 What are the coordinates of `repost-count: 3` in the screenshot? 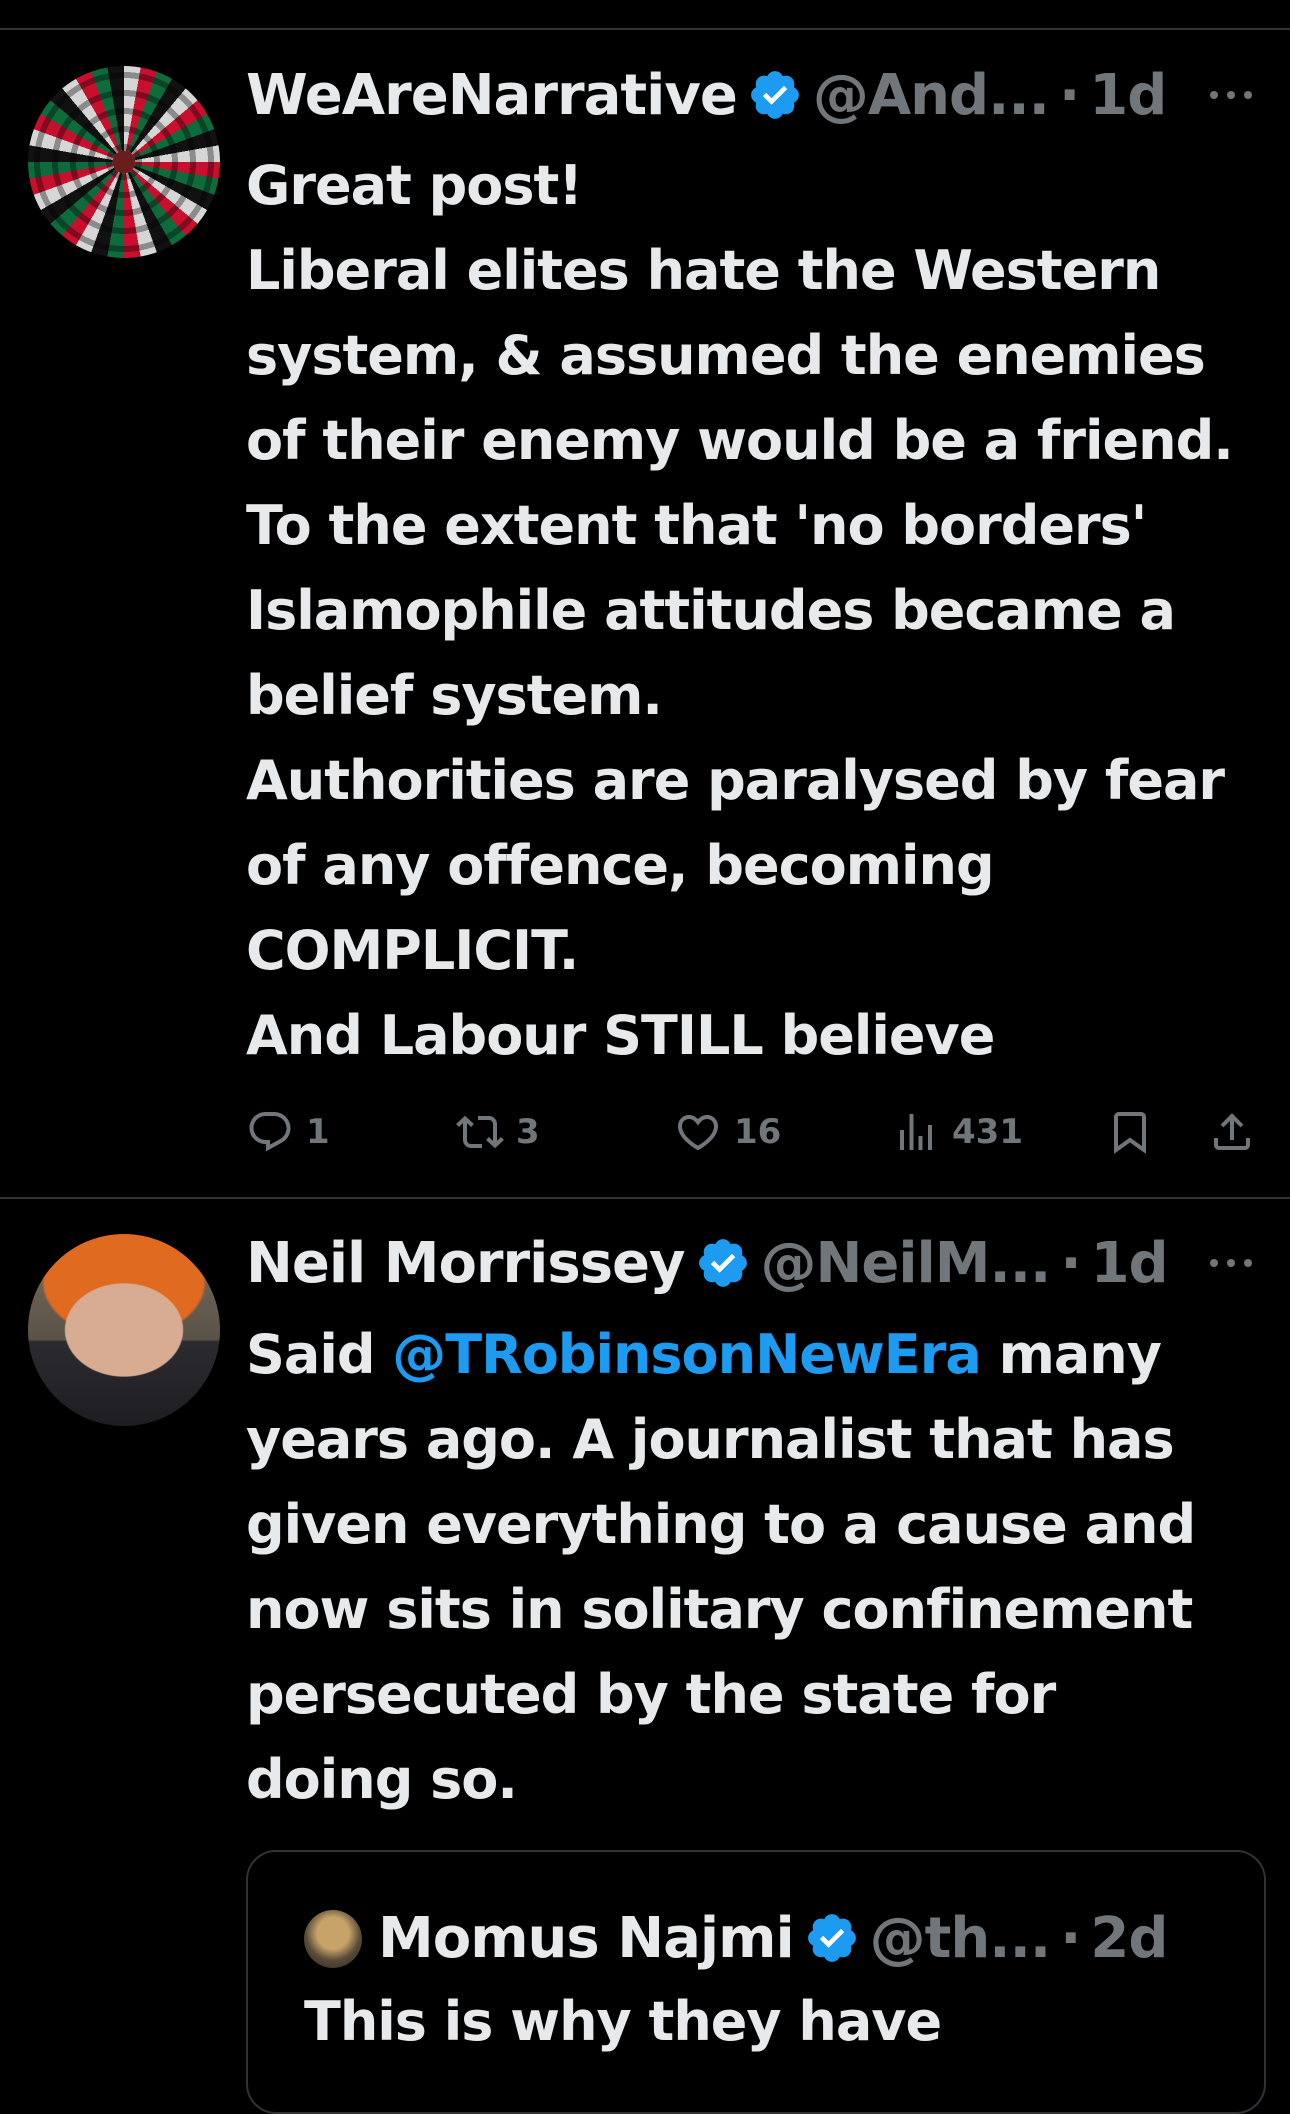 It's located at (528, 1132).